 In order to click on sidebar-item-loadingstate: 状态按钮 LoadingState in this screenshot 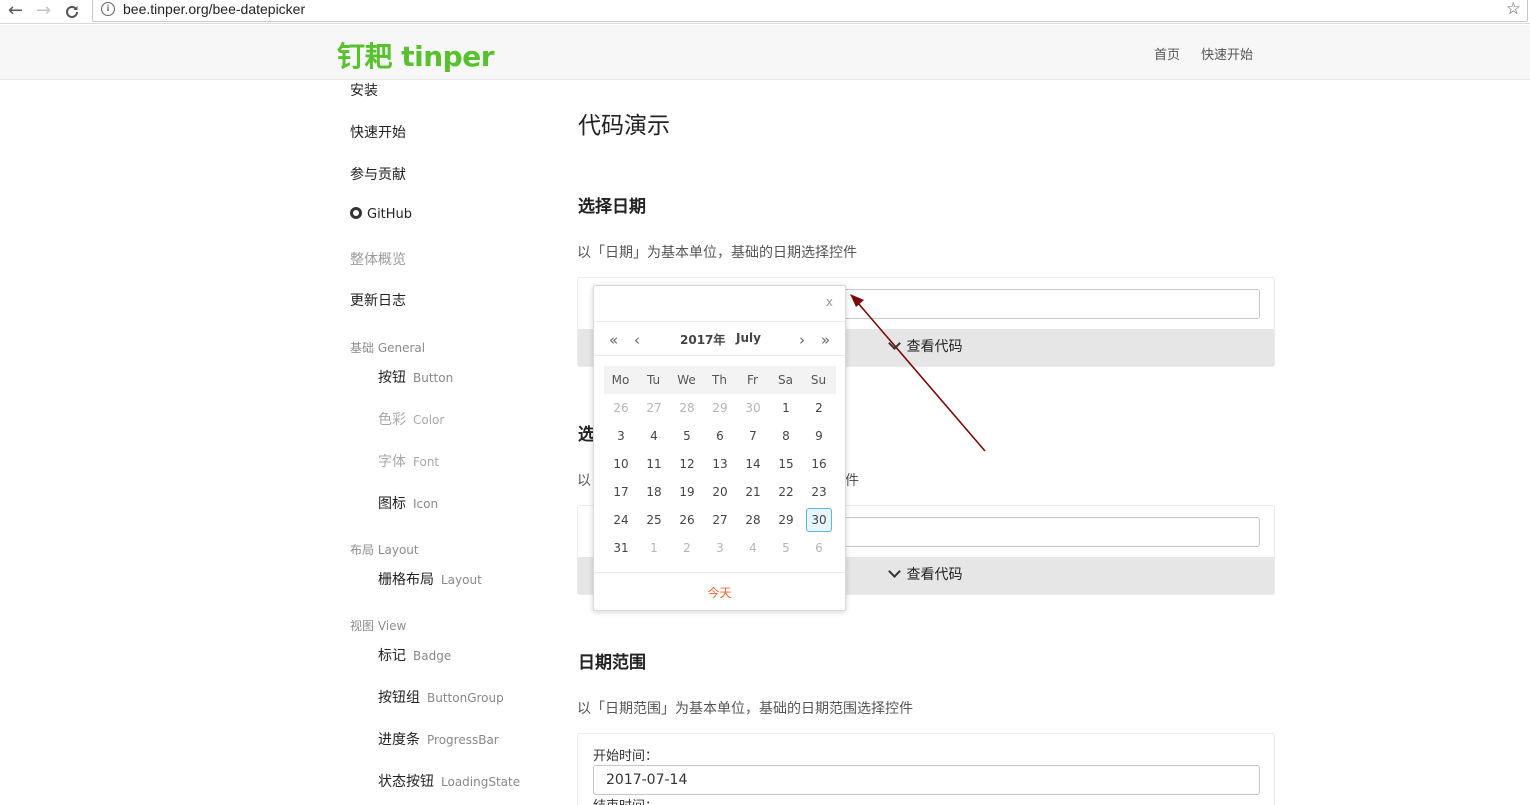, I will do `click(449, 781)`.